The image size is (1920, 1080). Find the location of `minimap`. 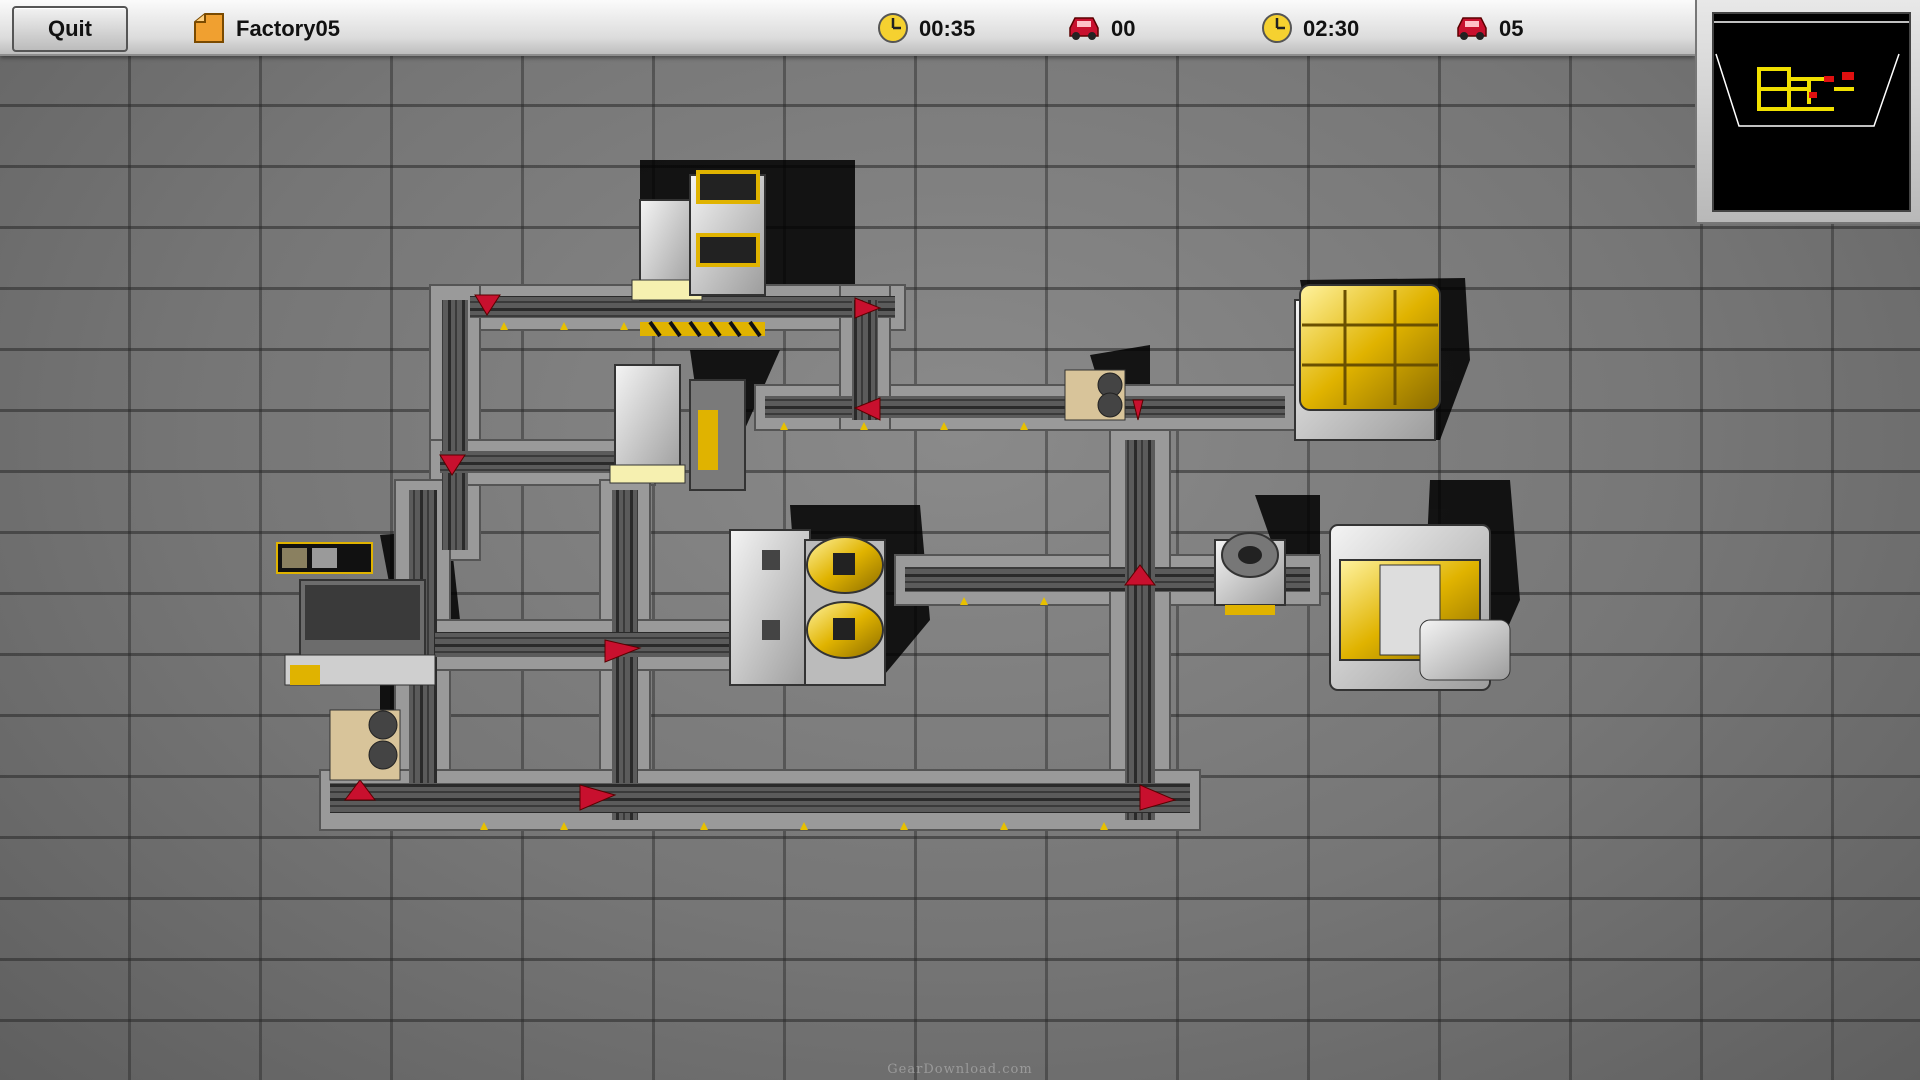

minimap is located at coordinates (1807, 112).